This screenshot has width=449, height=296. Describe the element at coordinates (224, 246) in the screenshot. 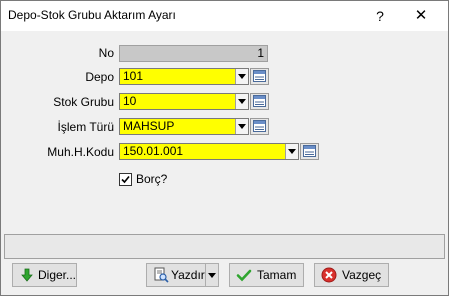

I see `status-bar` at that location.